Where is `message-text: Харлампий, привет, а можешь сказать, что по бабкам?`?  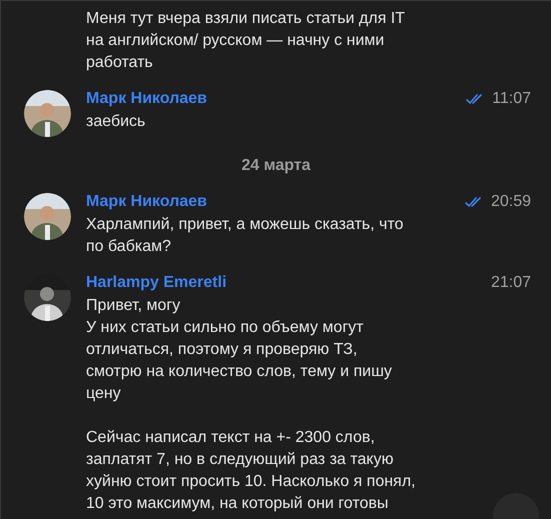
message-text: Харлампий, привет, а можешь сказать, что по бабкам? is located at coordinates (245, 236).